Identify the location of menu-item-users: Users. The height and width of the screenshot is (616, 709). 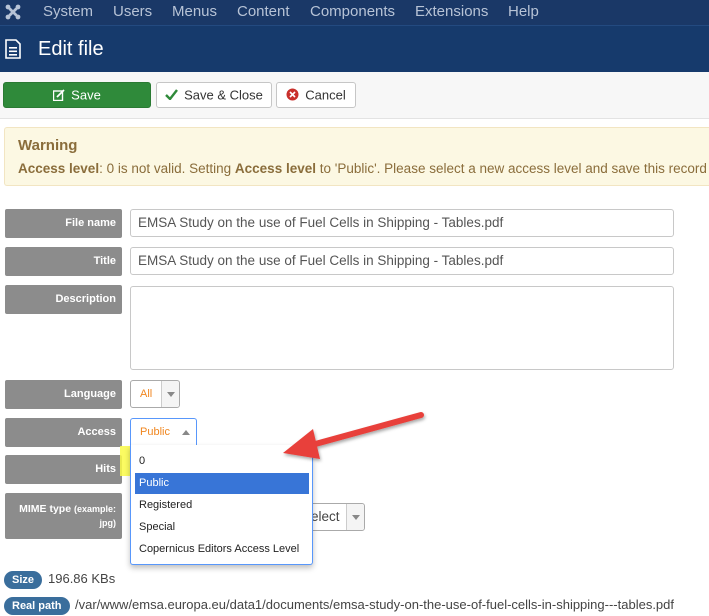
(132, 11).